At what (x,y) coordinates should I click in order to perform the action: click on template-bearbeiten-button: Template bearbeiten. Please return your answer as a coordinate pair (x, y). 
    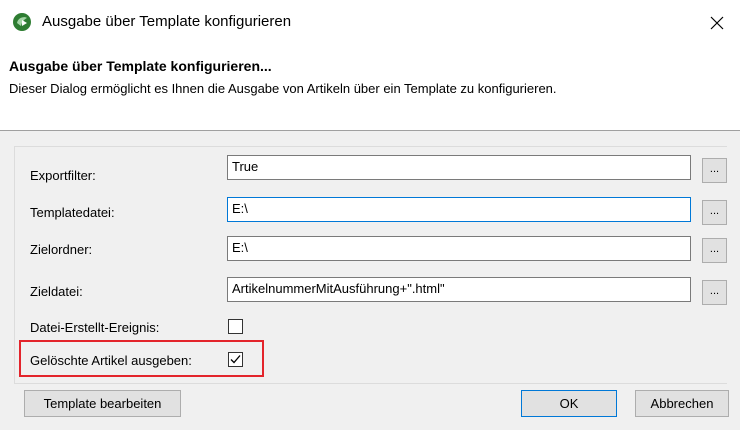
    Looking at the image, I should click on (102, 403).